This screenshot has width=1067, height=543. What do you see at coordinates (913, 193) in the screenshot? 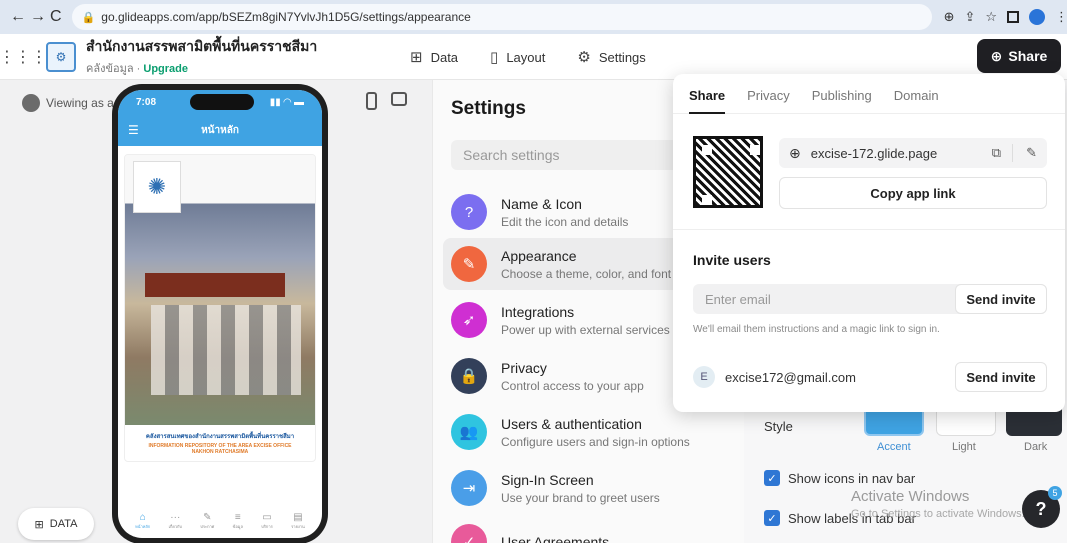
I see `copy-app-link-button: Copy app link` at bounding box center [913, 193].